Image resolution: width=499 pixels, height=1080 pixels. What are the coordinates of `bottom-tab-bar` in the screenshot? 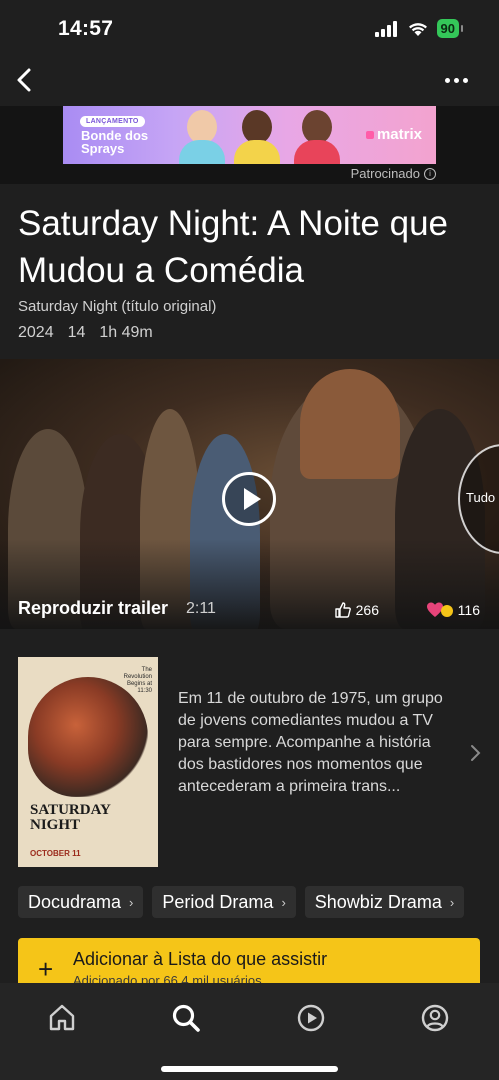 It's located at (249, 1031).